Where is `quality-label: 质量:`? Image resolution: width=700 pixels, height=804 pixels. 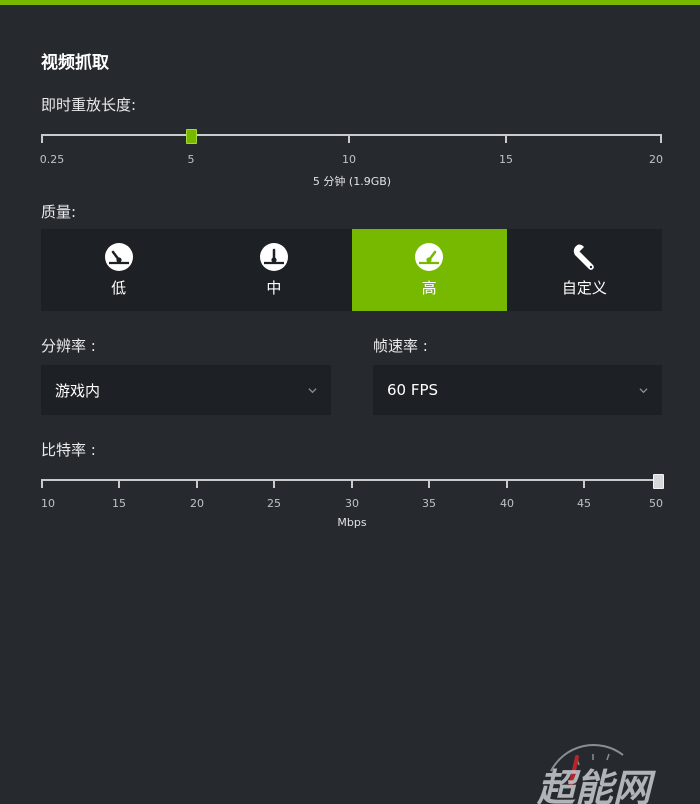 quality-label: 质量: is located at coordinates (59, 212).